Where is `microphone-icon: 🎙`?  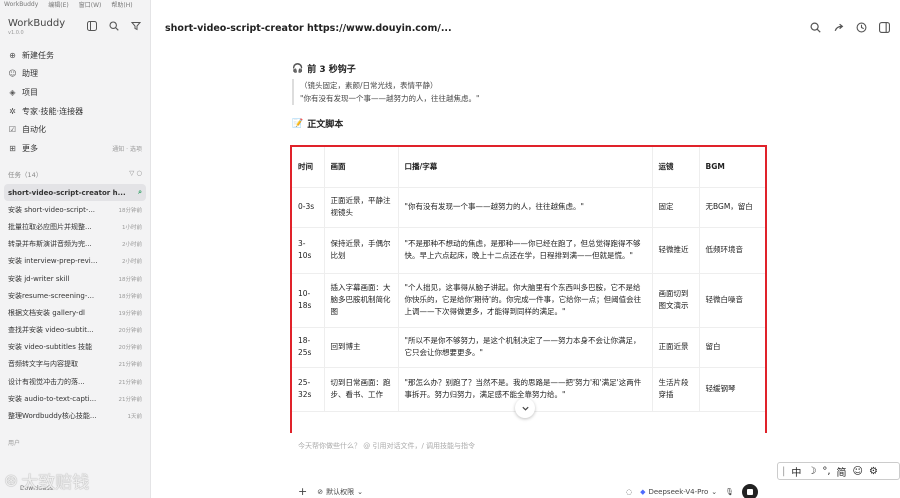
microphone-icon: 🎙 is located at coordinates (729, 492).